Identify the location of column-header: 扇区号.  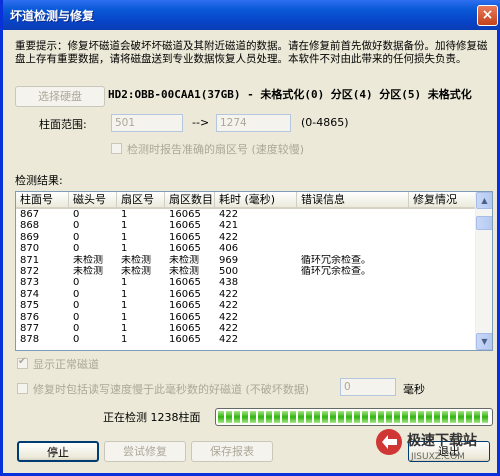
(141, 200).